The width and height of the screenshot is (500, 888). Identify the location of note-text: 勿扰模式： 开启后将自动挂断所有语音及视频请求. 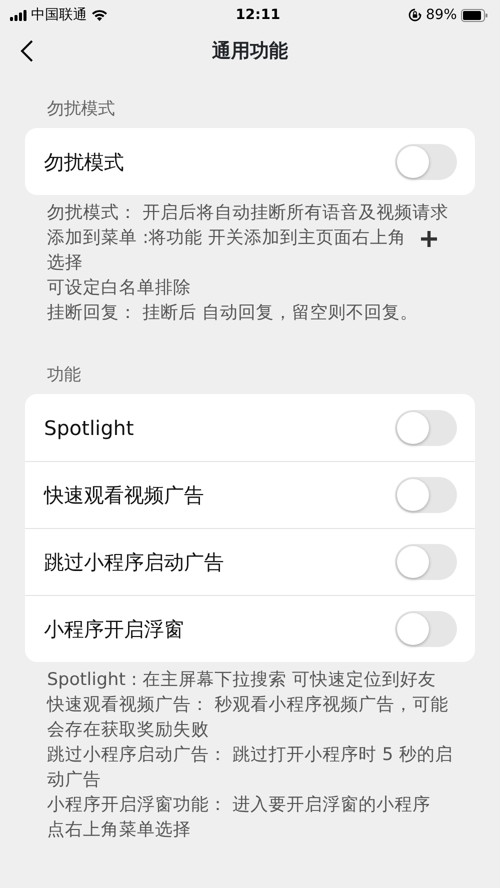
(248, 213).